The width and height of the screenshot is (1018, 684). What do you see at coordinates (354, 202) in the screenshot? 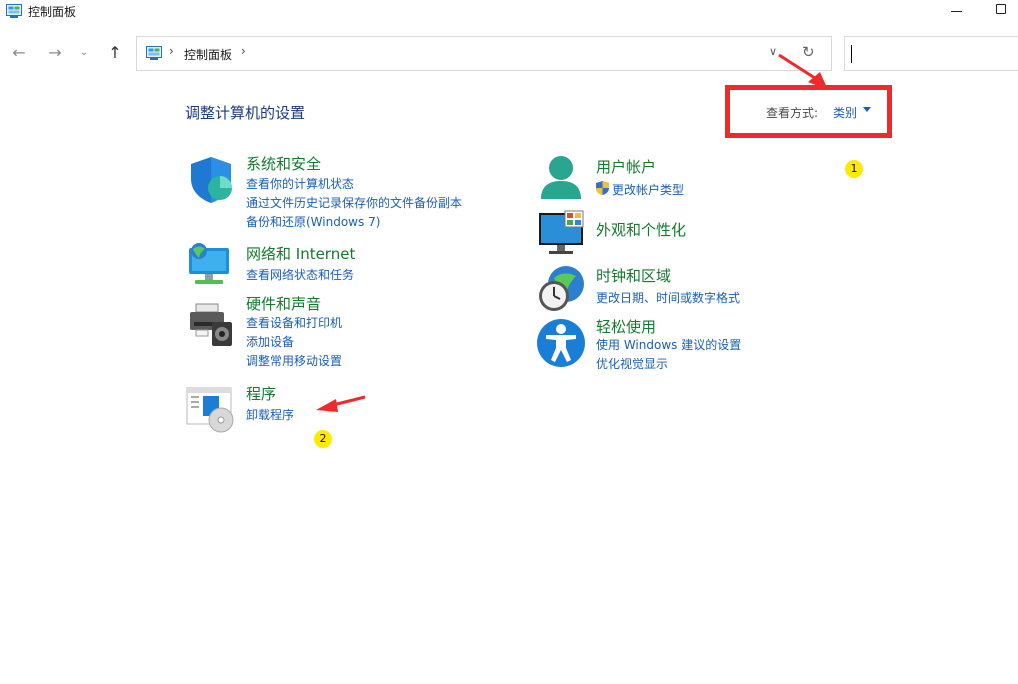
I see `link-file-history-backup: 通过文件历史记录保存你的文件备份副本` at bounding box center [354, 202].